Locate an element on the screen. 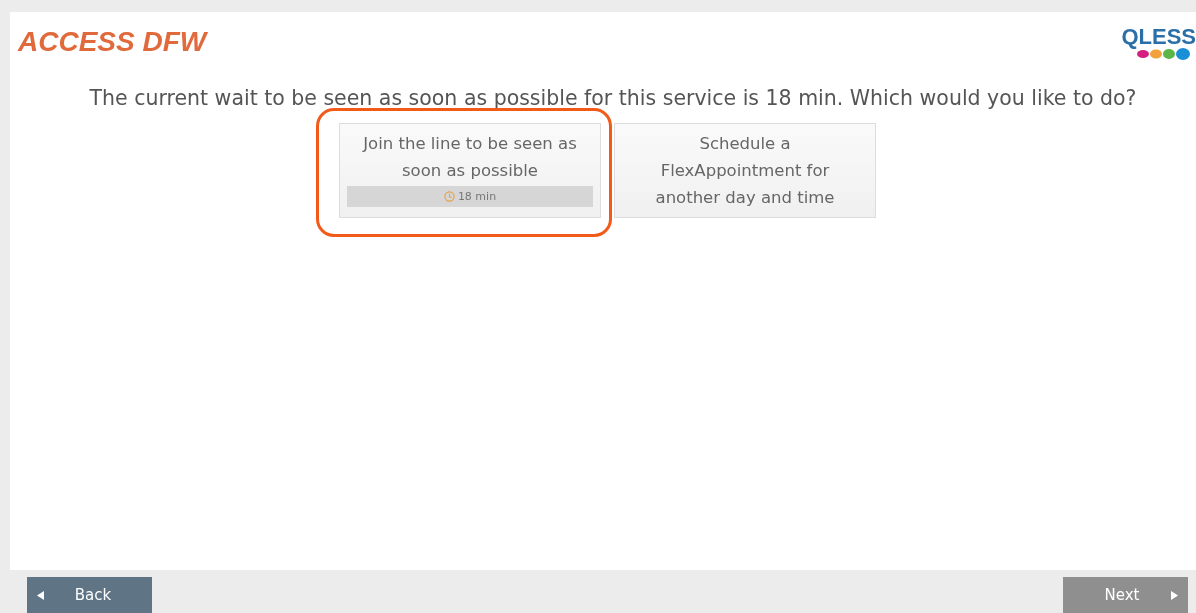  clock-icon is located at coordinates (449, 196).